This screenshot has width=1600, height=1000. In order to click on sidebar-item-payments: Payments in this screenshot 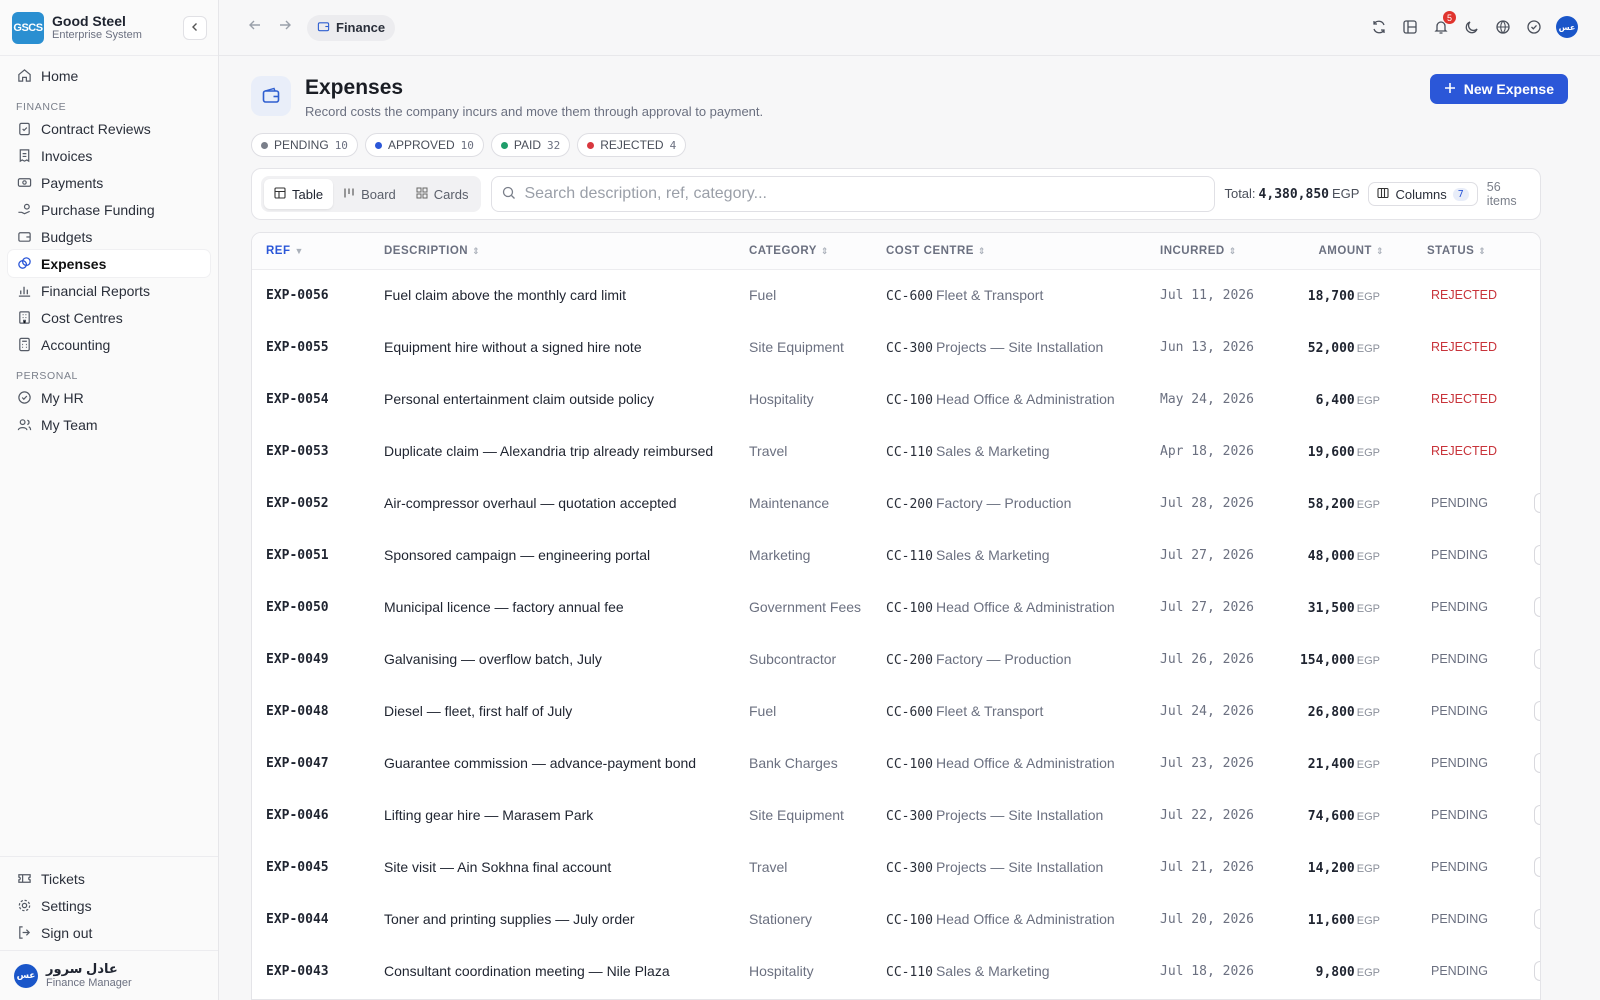, I will do `click(109, 182)`.